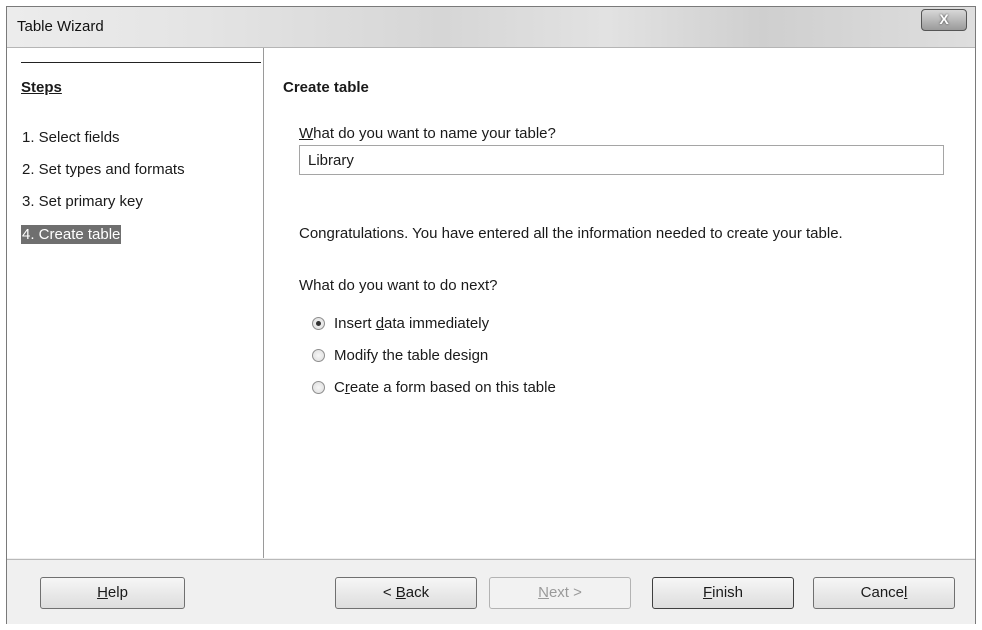  I want to click on option-modify-table-design: Modify the table design, so click(400, 355).